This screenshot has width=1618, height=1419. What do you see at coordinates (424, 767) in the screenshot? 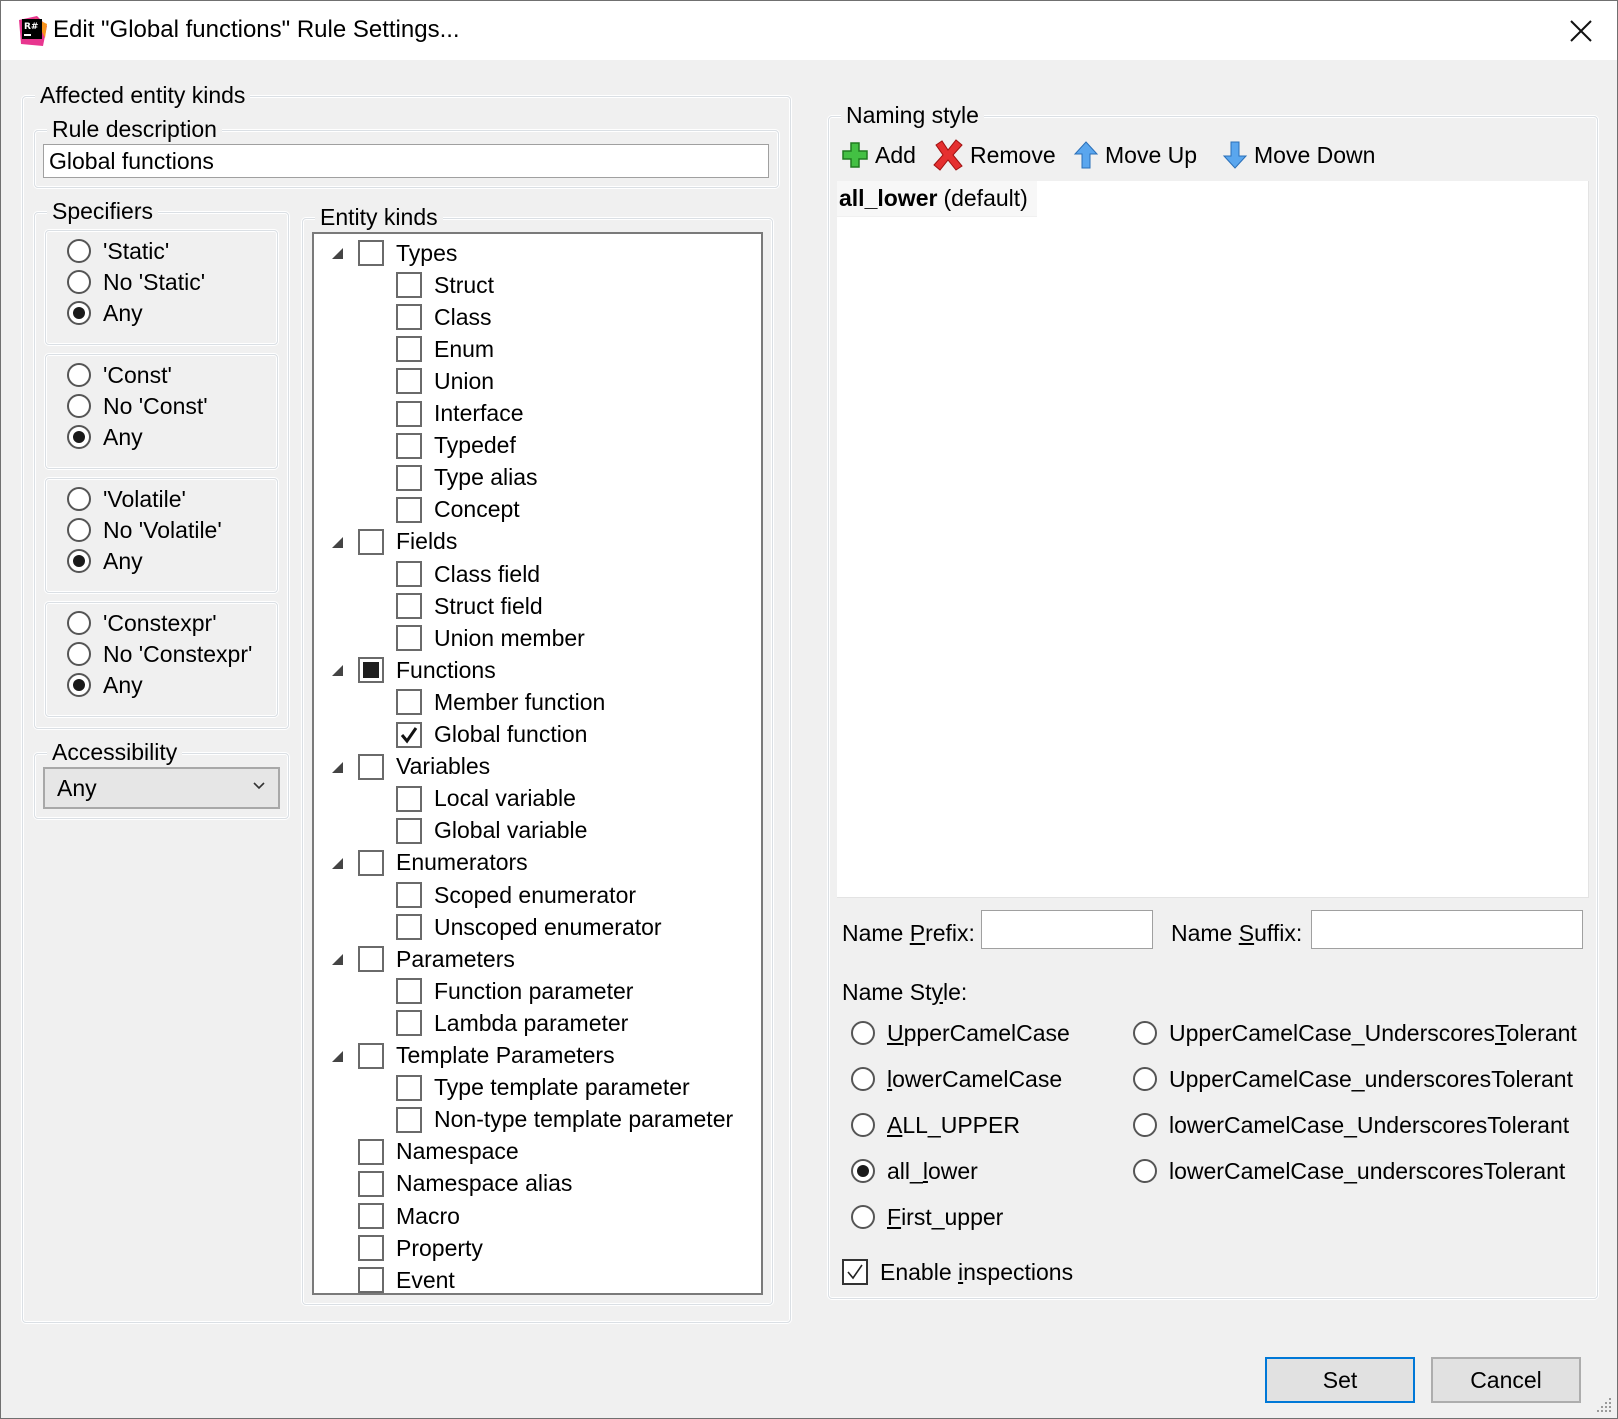
I see `tree-item: Variables` at bounding box center [424, 767].